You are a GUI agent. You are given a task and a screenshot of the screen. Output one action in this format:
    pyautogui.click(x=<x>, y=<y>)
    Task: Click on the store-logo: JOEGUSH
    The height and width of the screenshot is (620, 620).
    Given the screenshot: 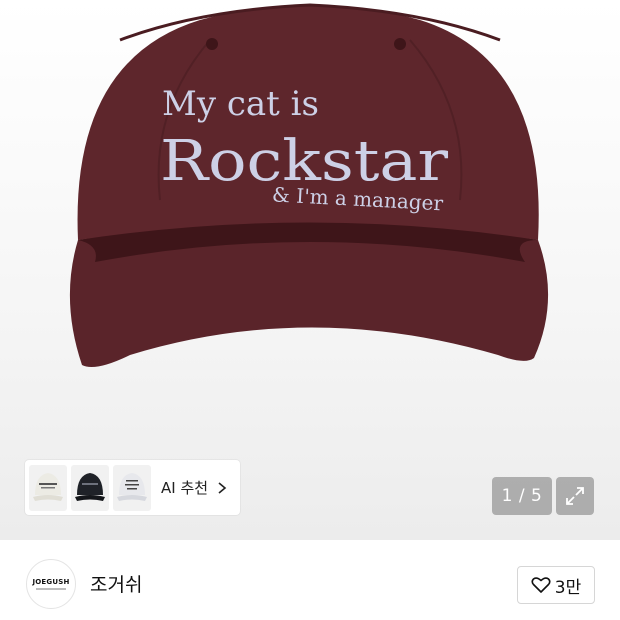 What is the action you would take?
    pyautogui.click(x=51, y=584)
    